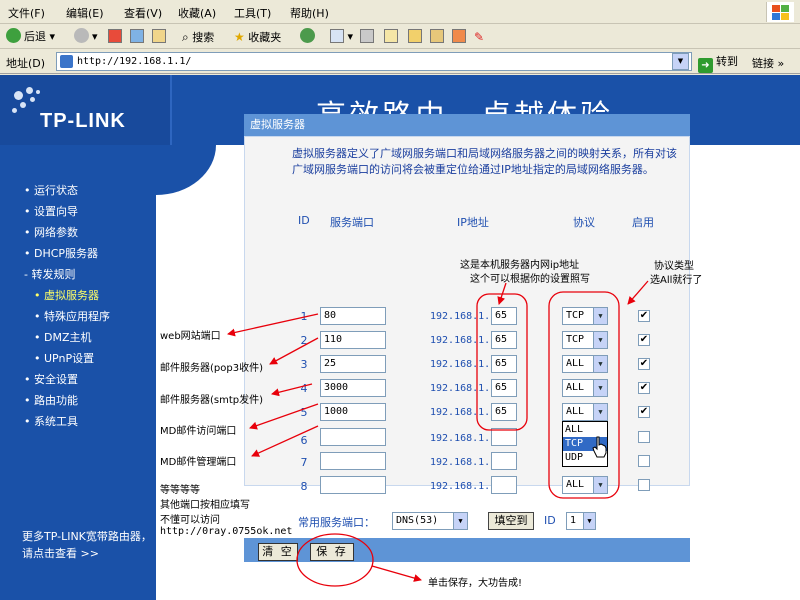 This screenshot has width=800, height=600. I want to click on row-6-port-input, so click(353, 437).